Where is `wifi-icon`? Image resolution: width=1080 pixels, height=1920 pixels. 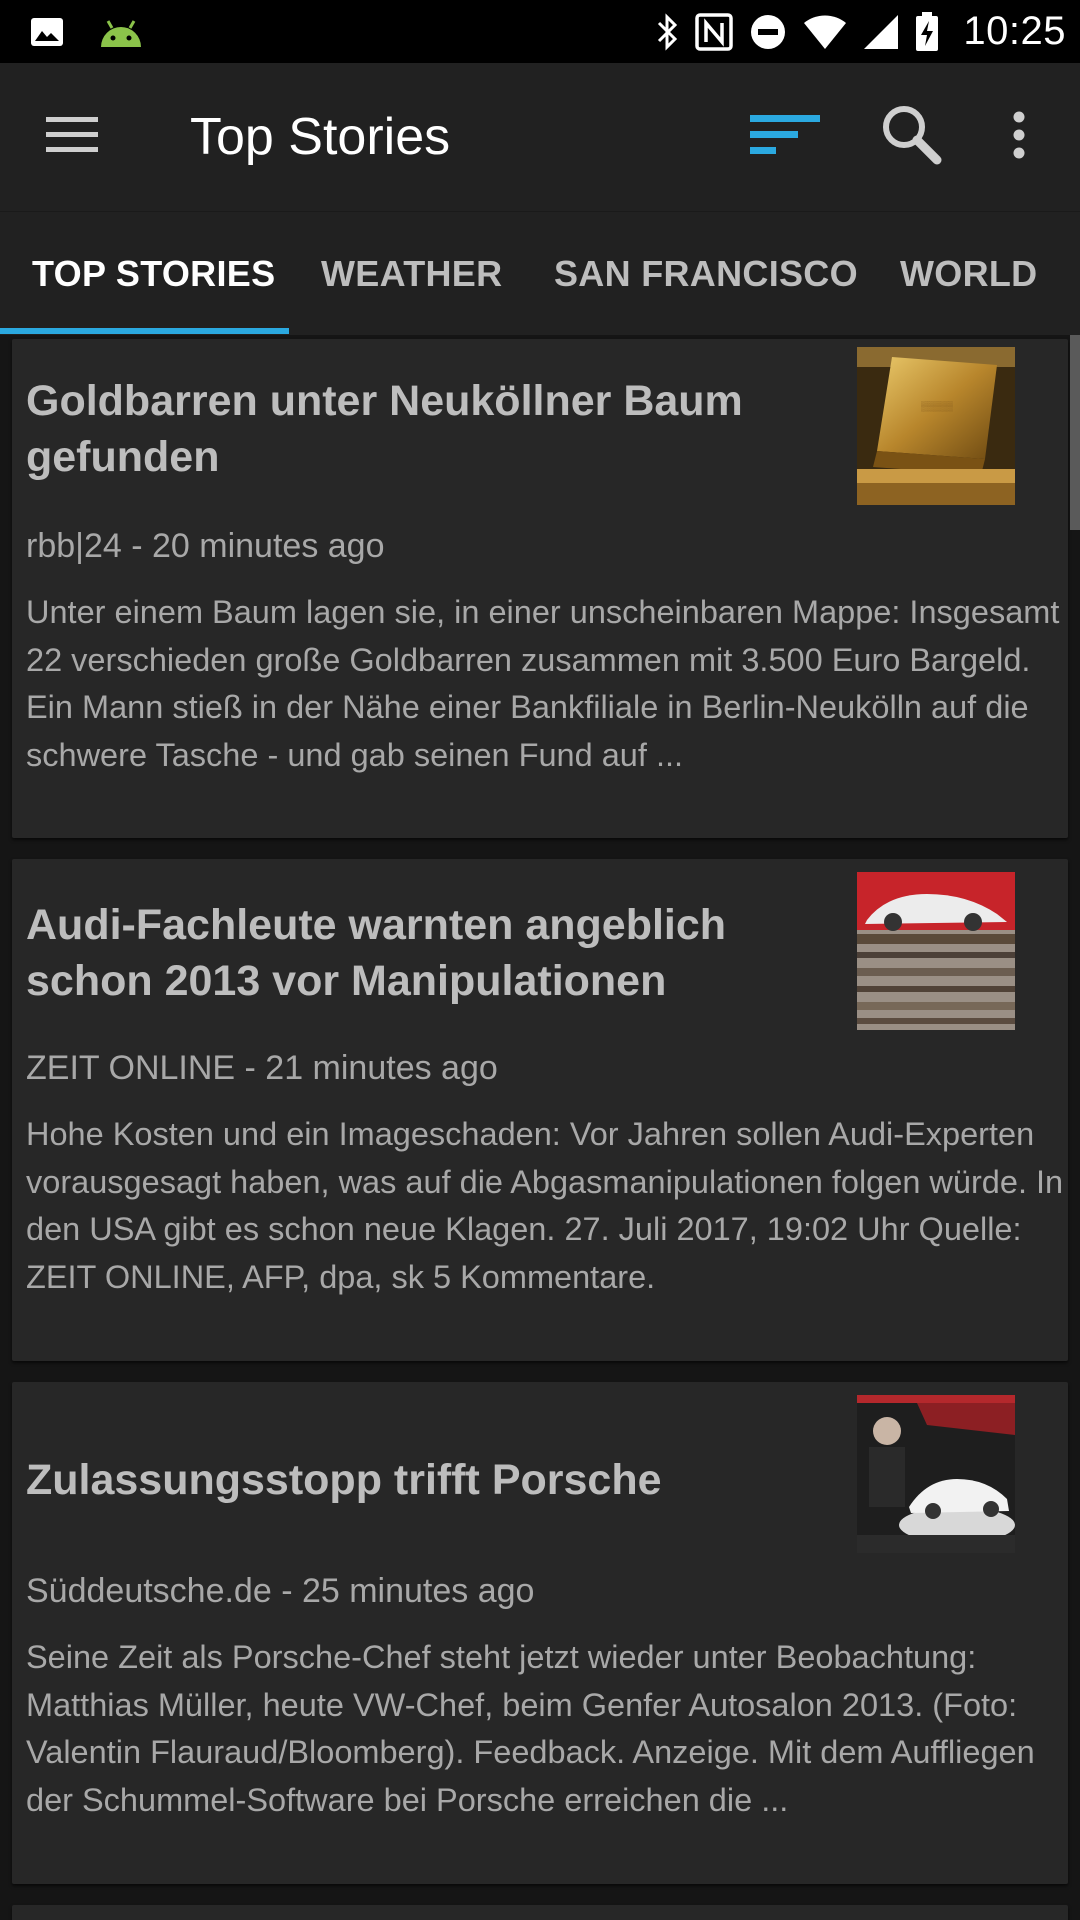
wifi-icon is located at coordinates (825, 31).